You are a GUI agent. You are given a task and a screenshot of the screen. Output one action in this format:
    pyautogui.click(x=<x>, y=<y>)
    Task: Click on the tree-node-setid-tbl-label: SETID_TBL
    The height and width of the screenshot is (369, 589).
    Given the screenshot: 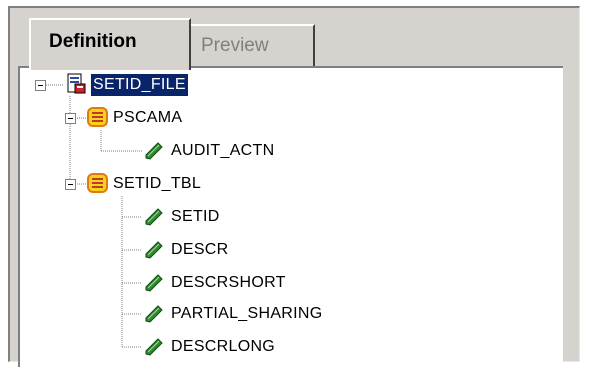 What is the action you would take?
    pyautogui.click(x=157, y=184)
    